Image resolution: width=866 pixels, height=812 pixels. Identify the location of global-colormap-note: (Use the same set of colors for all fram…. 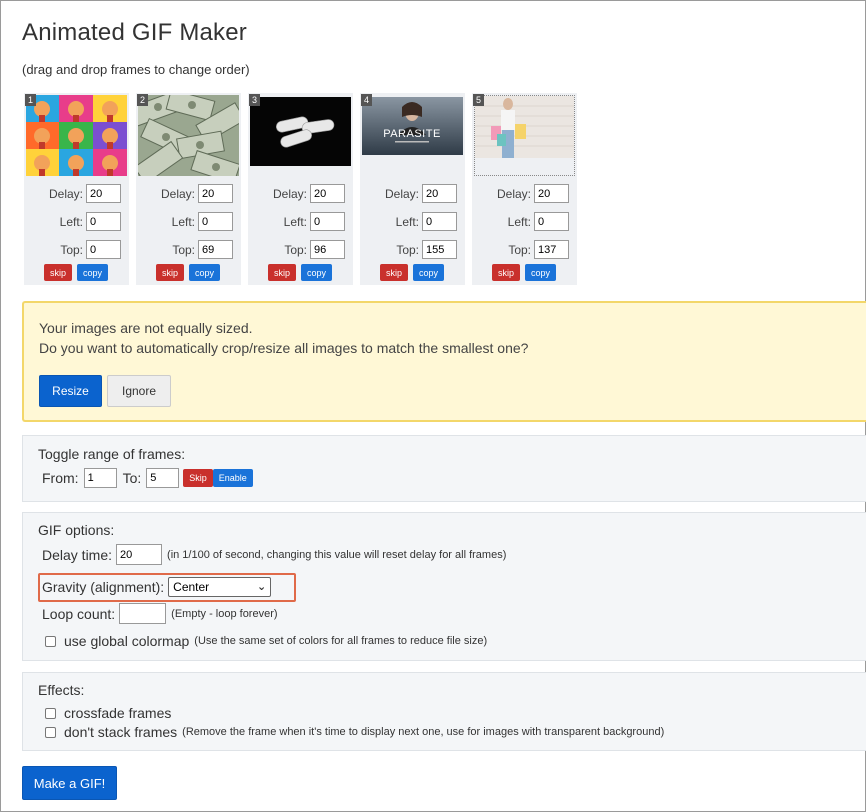
(341, 641).